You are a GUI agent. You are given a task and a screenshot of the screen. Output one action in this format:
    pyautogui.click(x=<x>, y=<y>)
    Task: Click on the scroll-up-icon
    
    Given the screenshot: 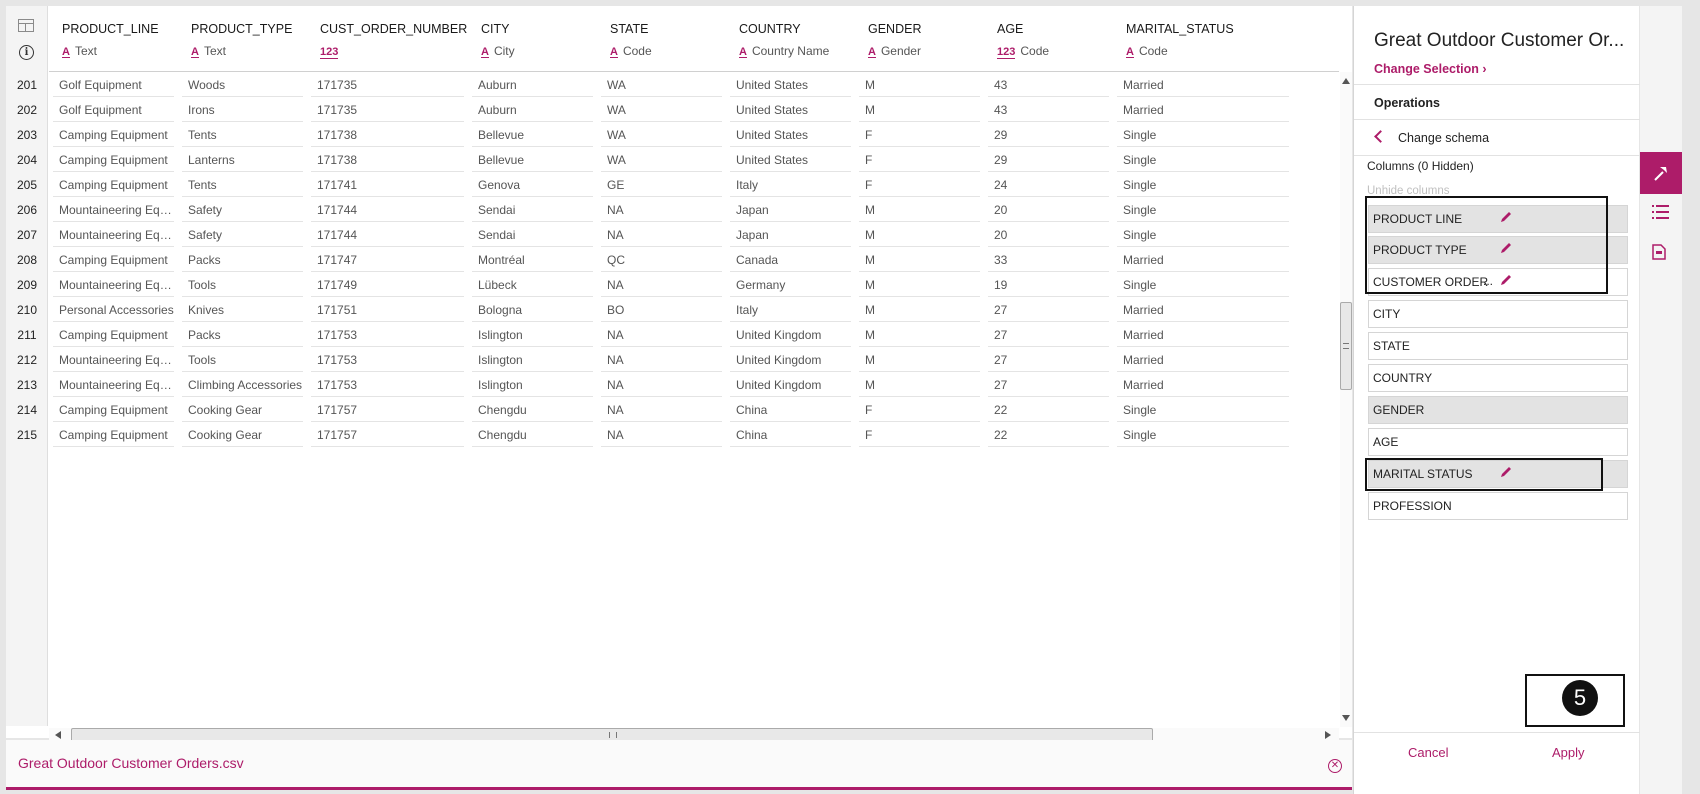 What is the action you would take?
    pyautogui.click(x=1346, y=81)
    